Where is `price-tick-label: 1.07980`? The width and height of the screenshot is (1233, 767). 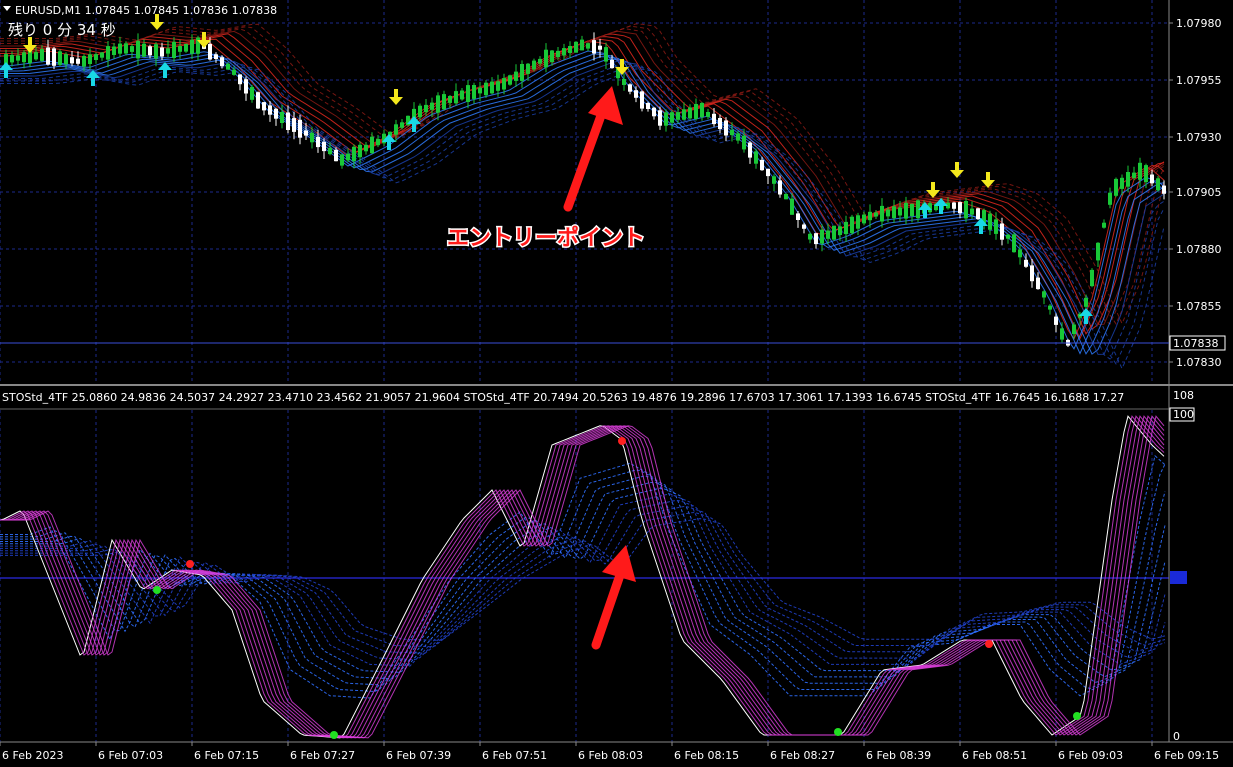 price-tick-label: 1.07980 is located at coordinates (1199, 23).